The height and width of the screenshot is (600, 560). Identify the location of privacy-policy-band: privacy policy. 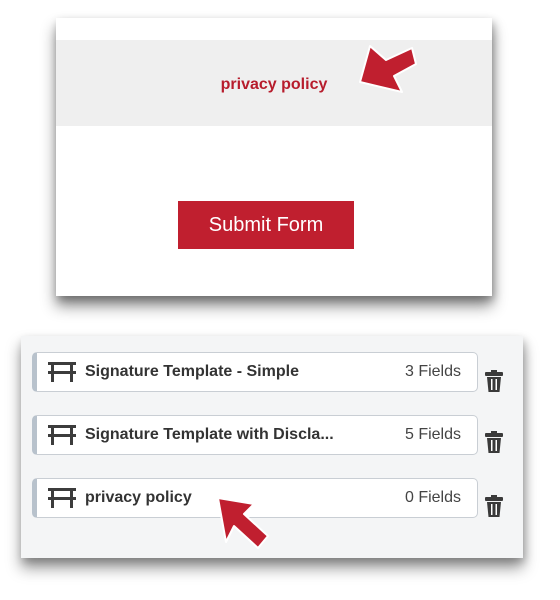
(274, 83).